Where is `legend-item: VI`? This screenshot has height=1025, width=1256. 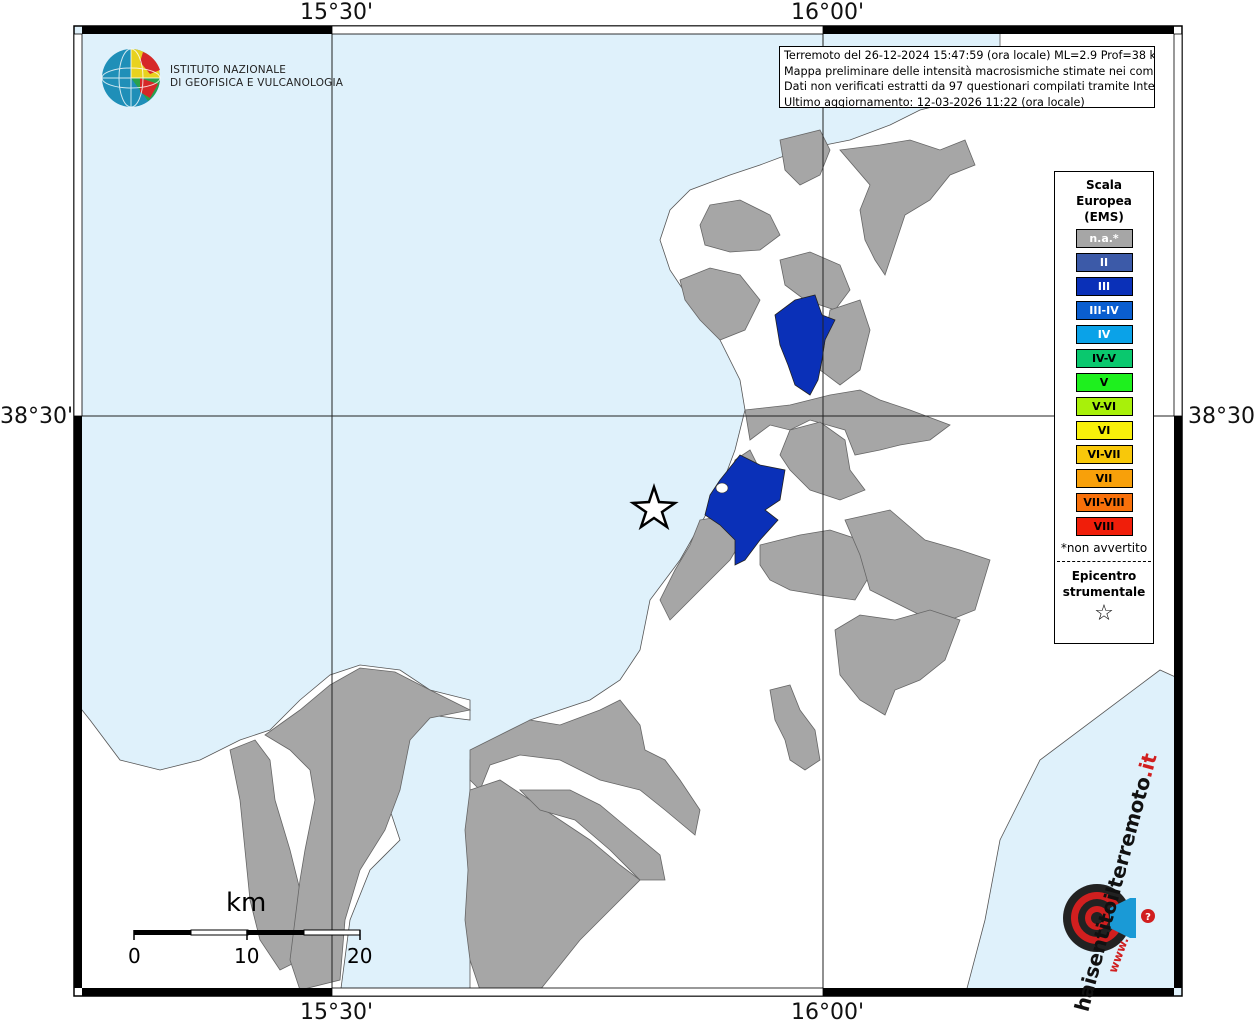
legend-item: VI is located at coordinates (1104, 430).